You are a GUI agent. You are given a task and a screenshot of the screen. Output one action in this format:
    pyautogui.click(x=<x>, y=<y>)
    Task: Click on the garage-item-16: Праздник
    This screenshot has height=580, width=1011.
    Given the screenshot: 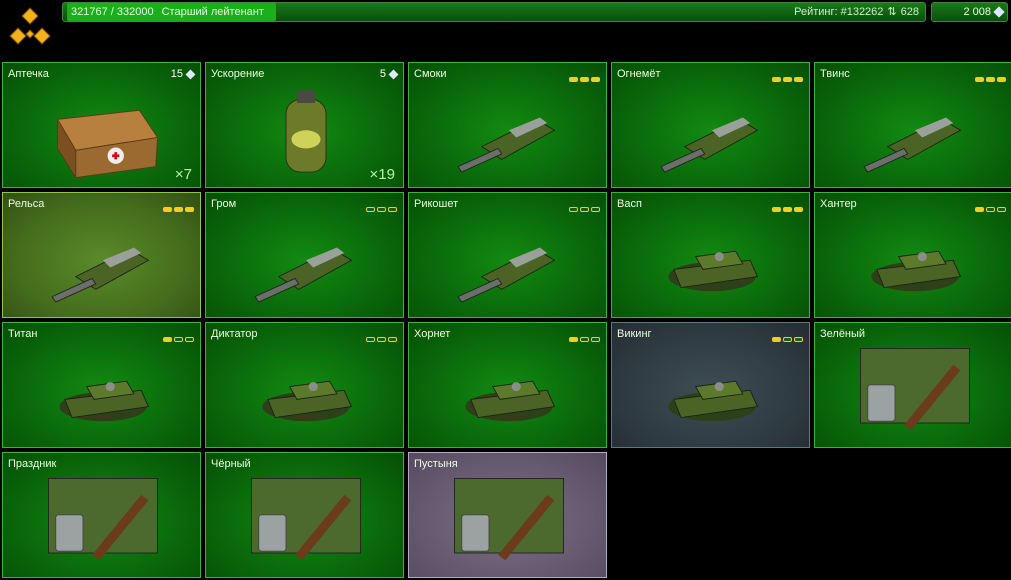 What is the action you would take?
    pyautogui.click(x=101, y=515)
    